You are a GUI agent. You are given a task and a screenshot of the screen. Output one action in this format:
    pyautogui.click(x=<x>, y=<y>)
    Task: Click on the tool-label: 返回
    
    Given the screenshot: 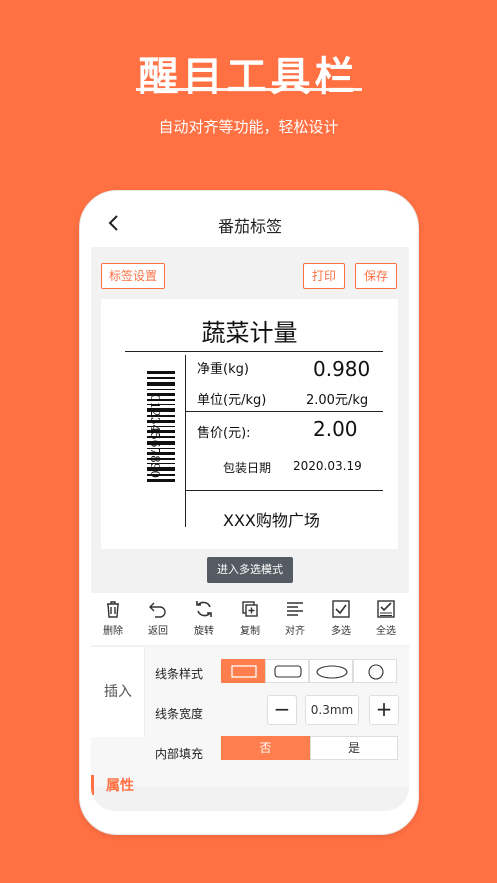 What is the action you would take?
    pyautogui.click(x=158, y=631)
    